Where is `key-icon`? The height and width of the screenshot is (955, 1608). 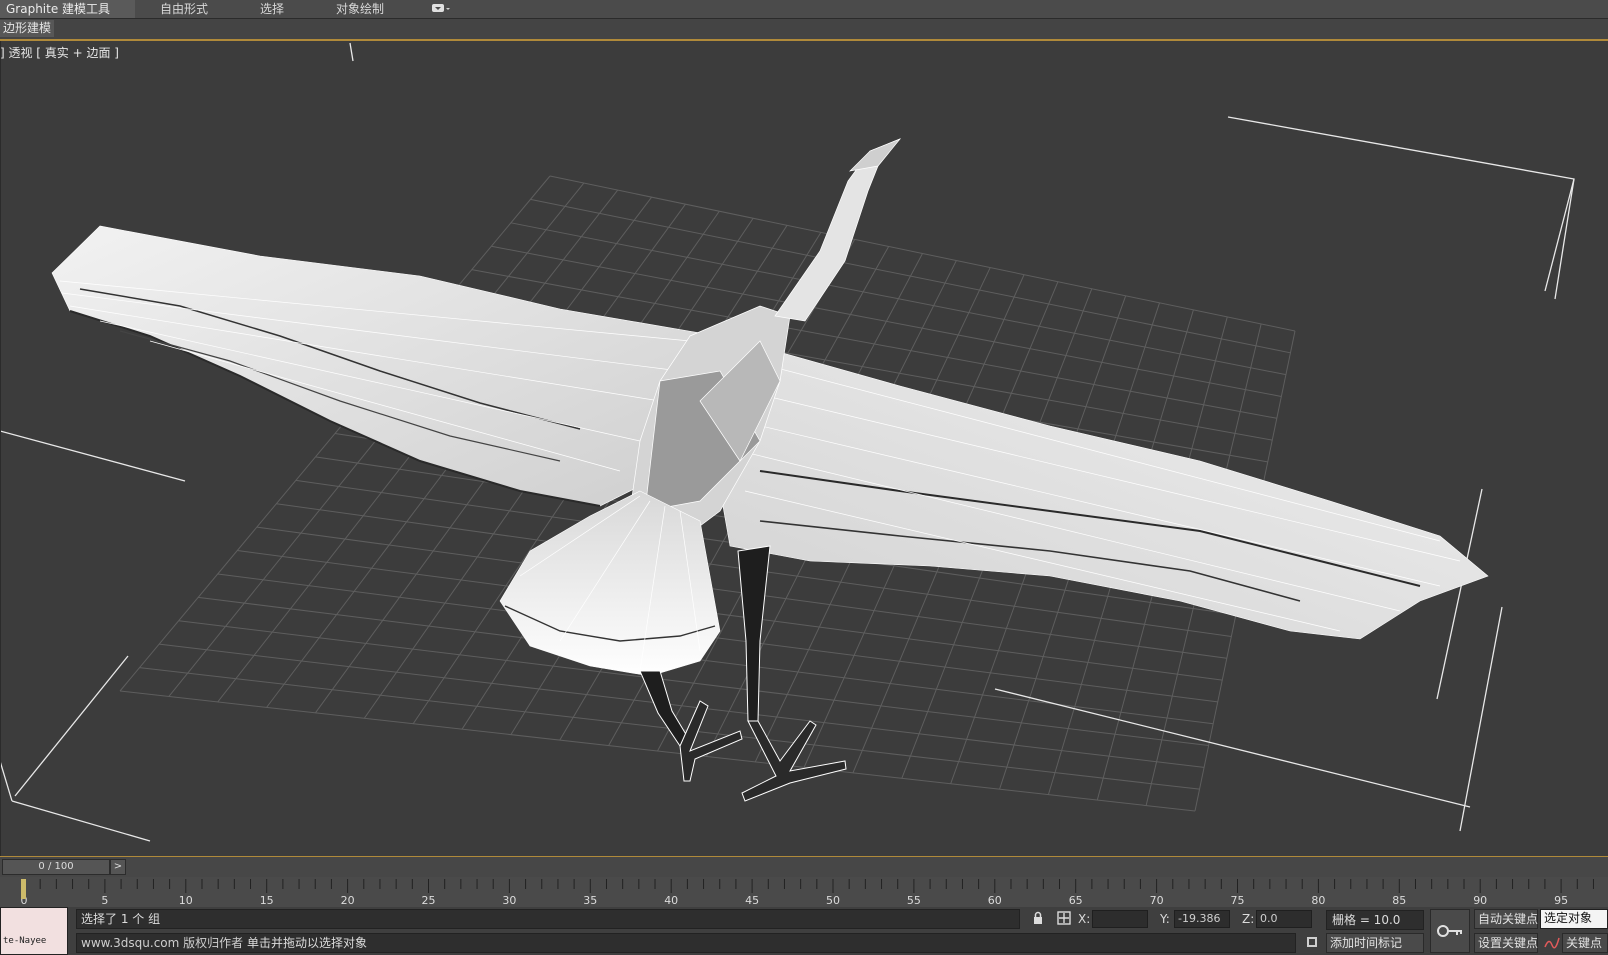
key-icon is located at coordinates (1449, 931).